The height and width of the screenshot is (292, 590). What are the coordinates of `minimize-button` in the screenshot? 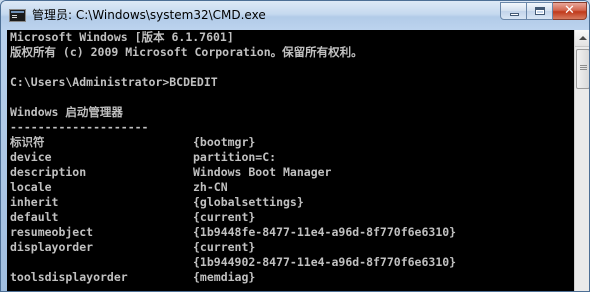 It's located at (513, 11).